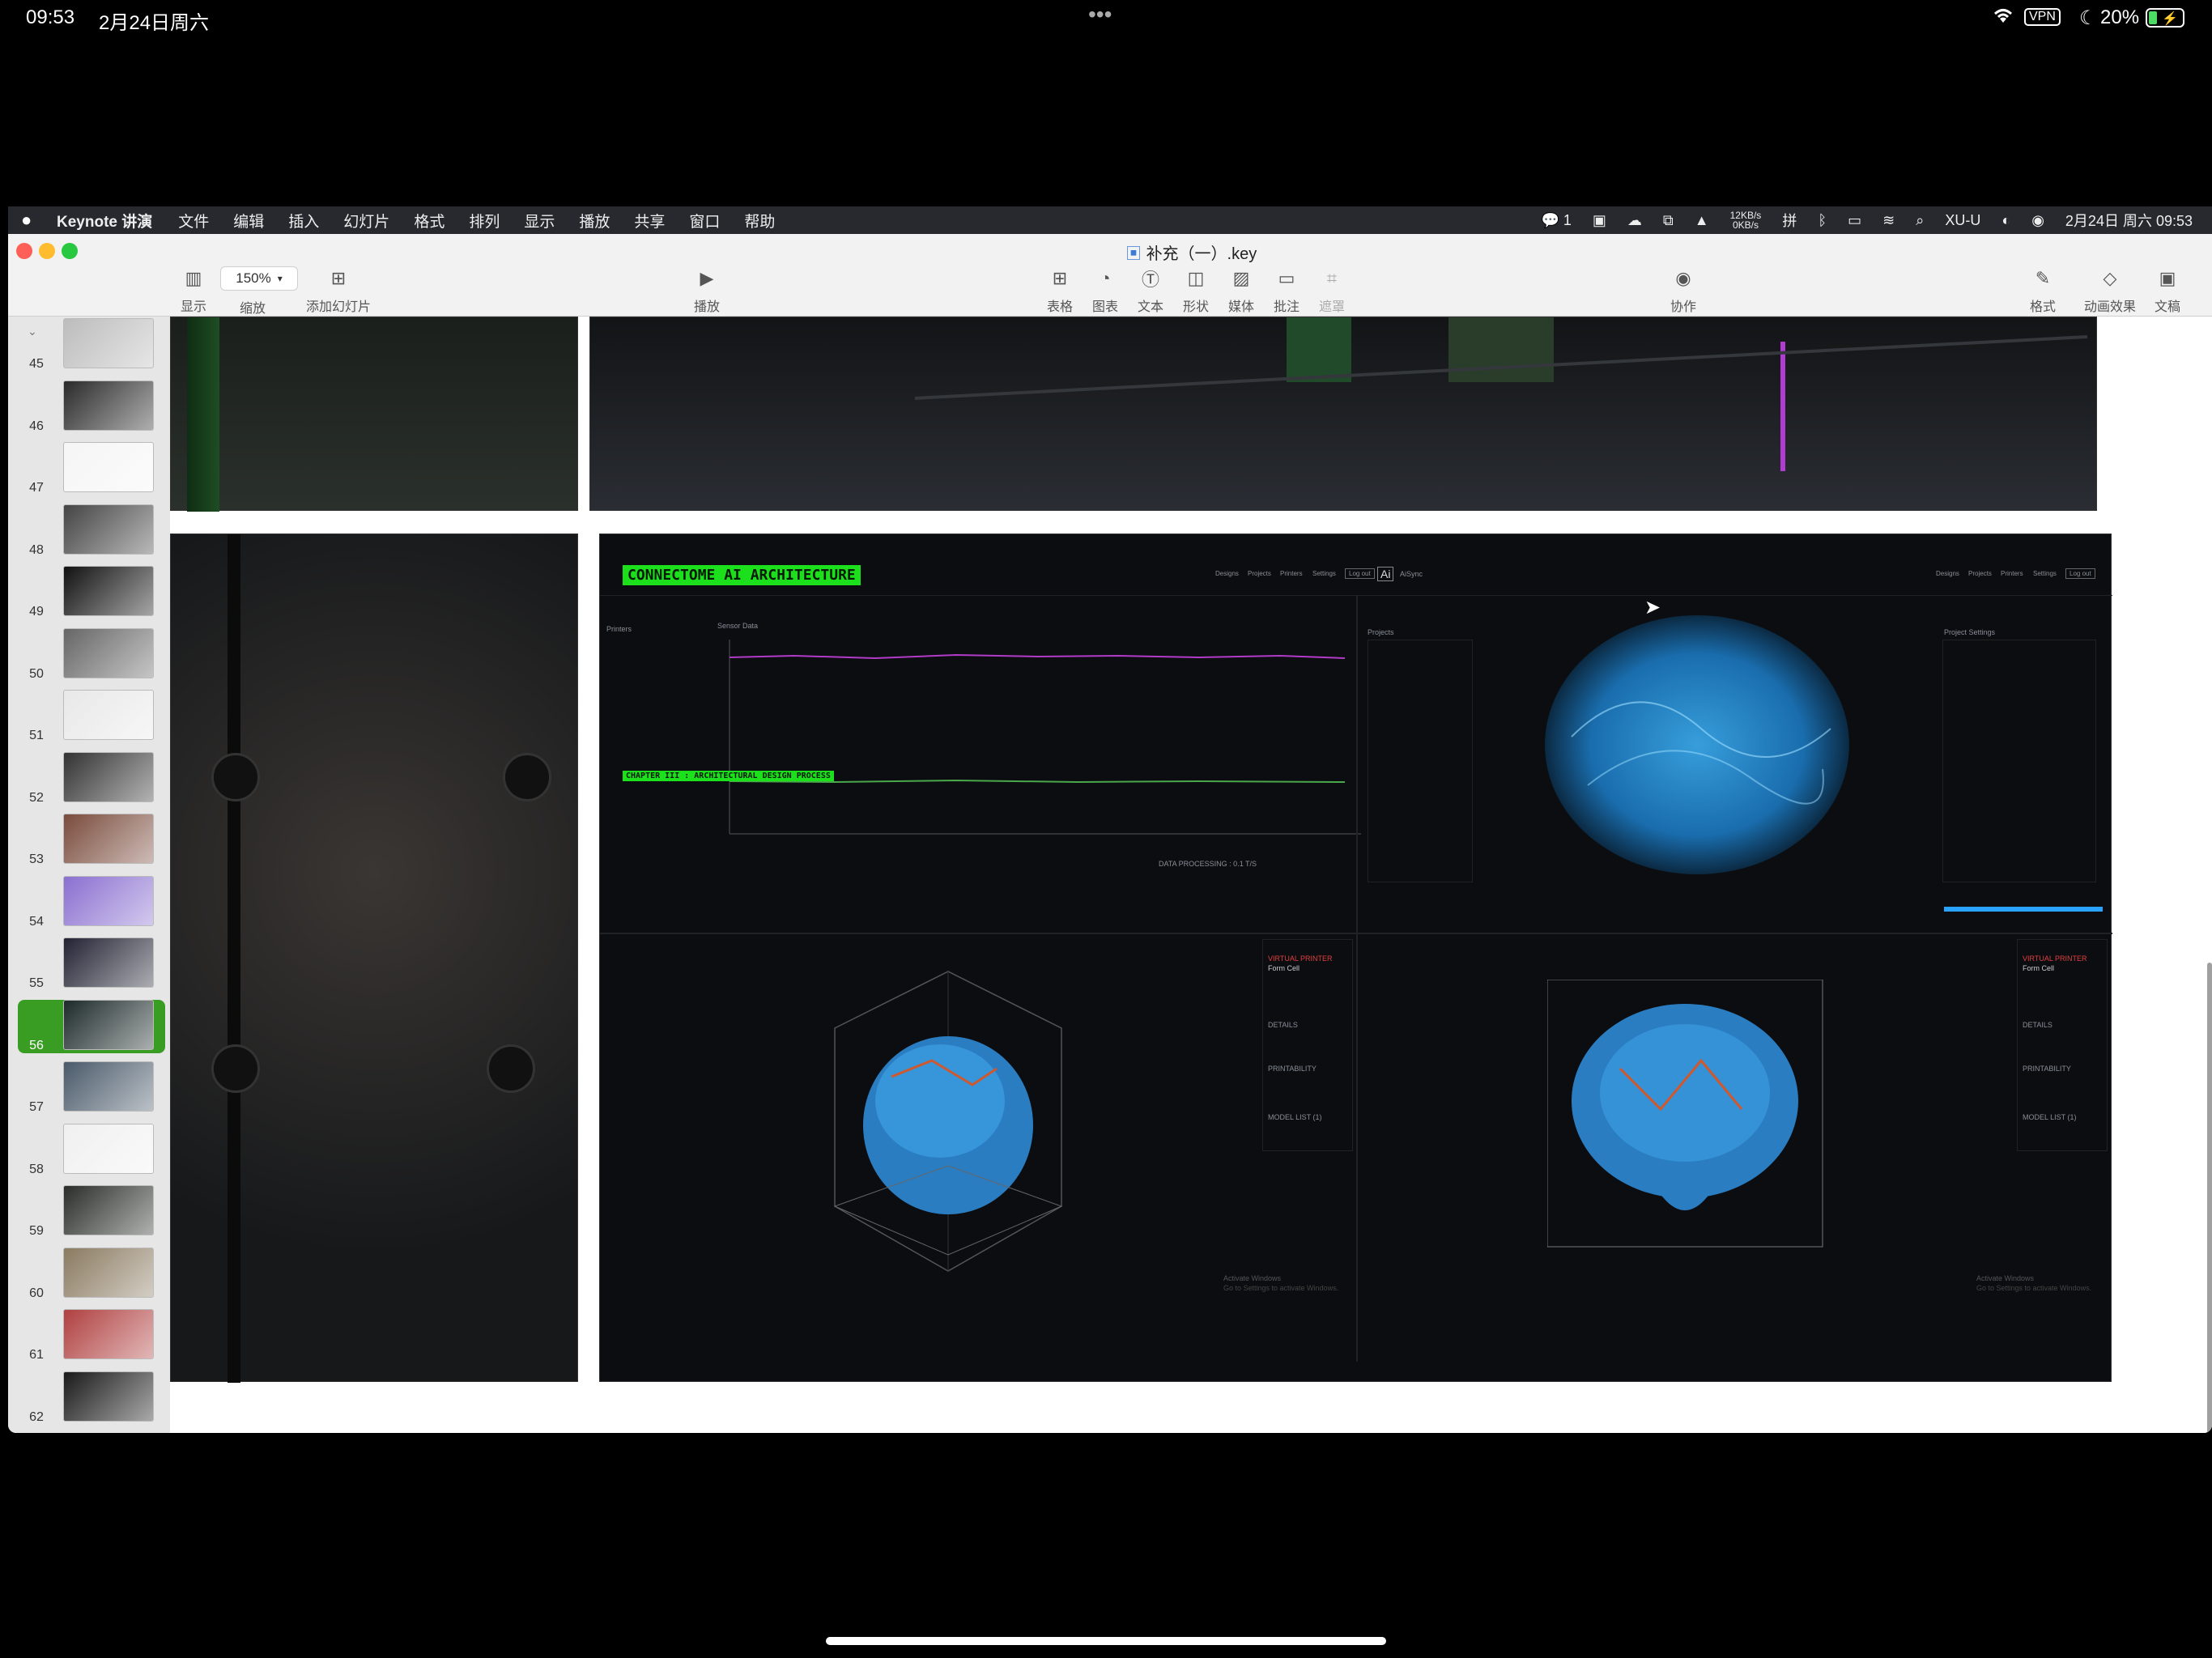 Image resolution: width=2212 pixels, height=1658 pixels. I want to click on menu-file: 文件, so click(194, 221).